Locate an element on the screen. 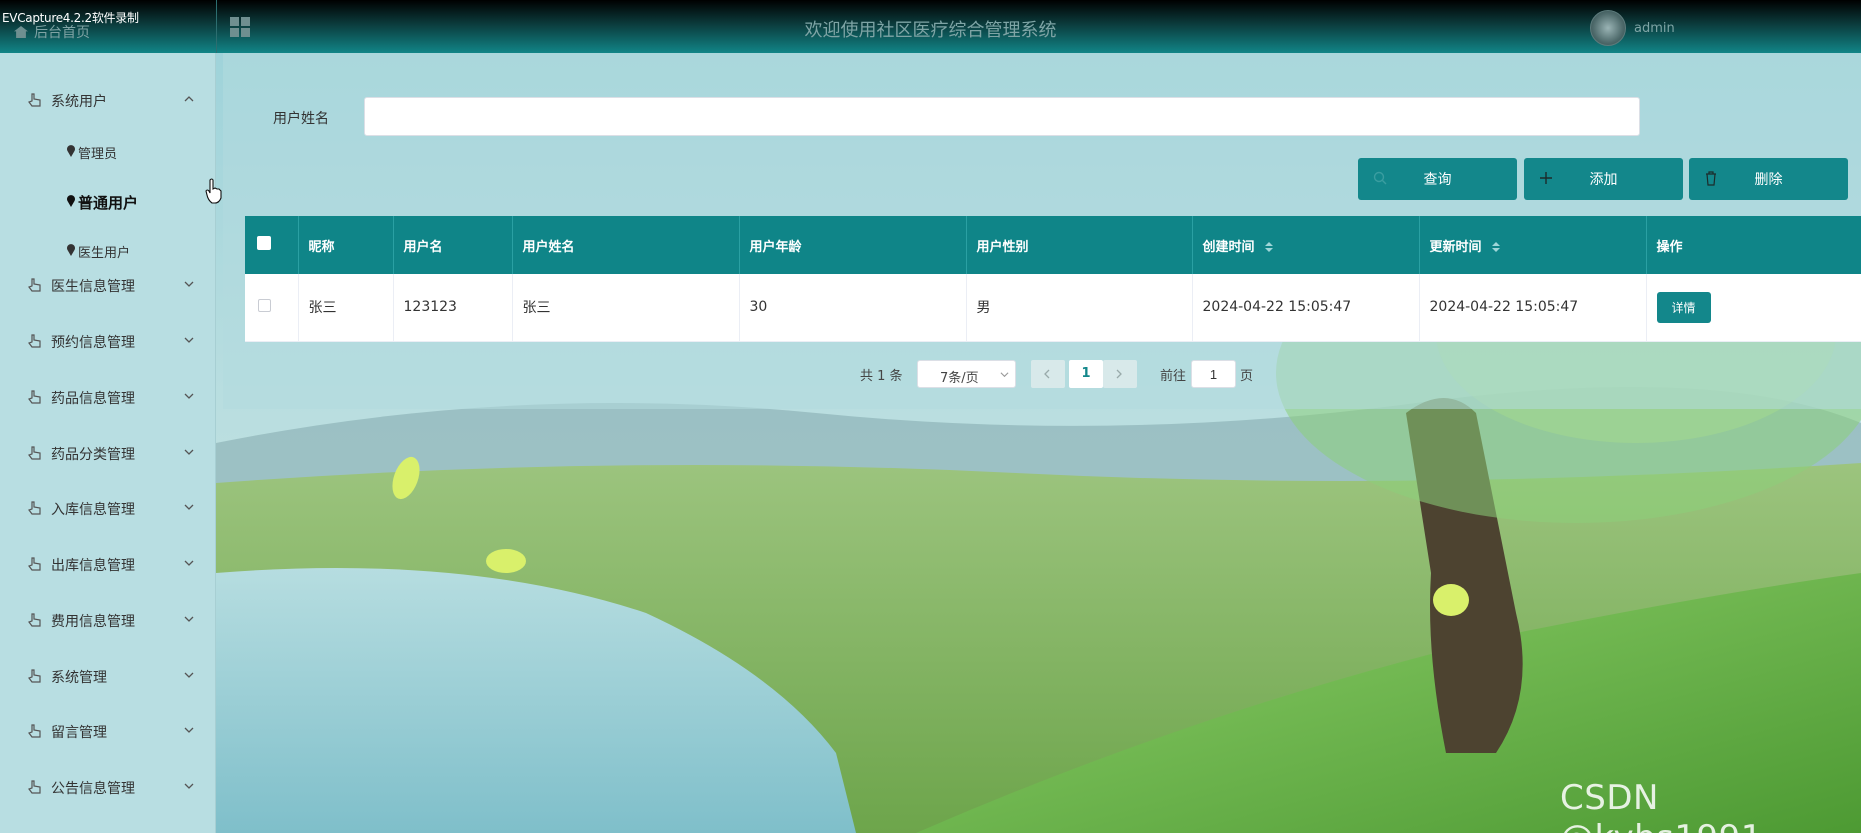  delete-button: 删除 is located at coordinates (1768, 179).